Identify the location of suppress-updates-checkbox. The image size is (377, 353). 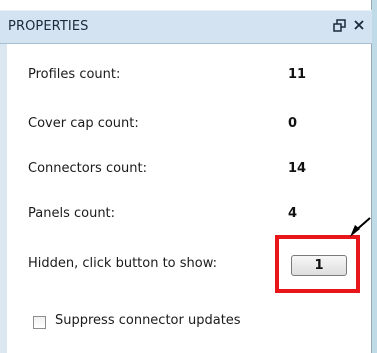
(39, 322).